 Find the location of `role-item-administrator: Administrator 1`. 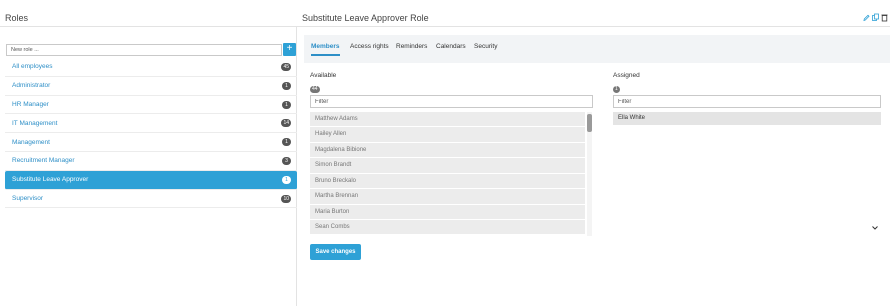

role-item-administrator: Administrator 1 is located at coordinates (151, 86).